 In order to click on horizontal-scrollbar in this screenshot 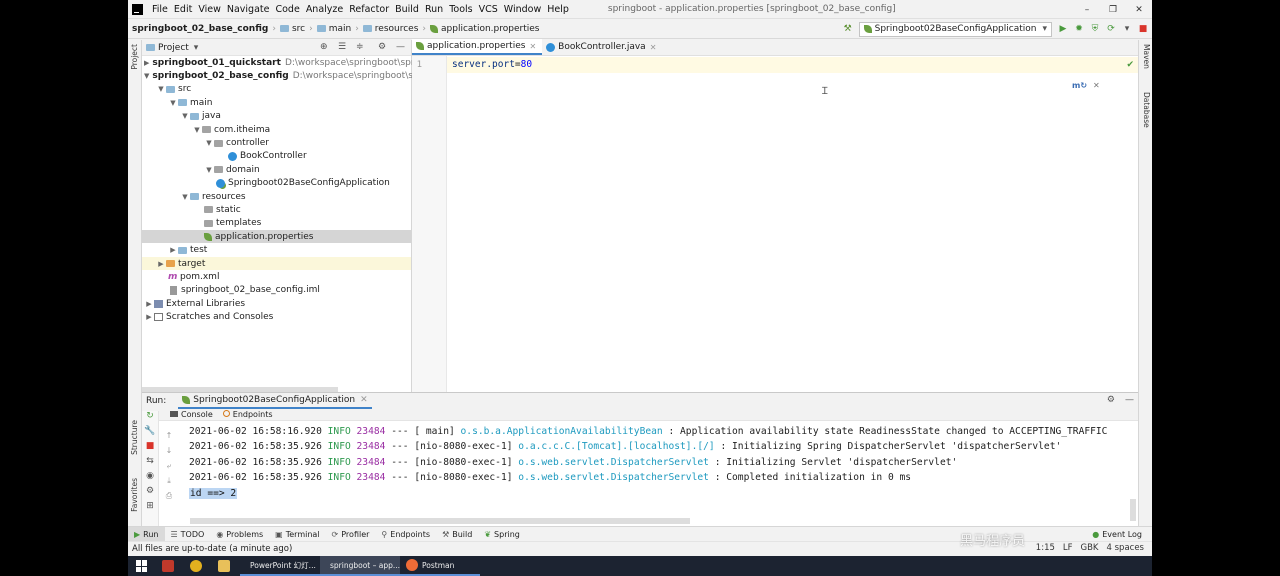, I will do `click(440, 521)`.